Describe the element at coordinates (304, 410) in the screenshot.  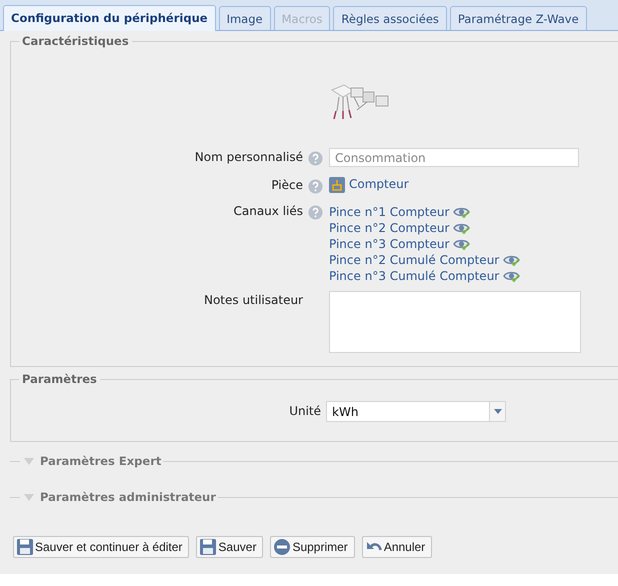
I see `field-label: Unité` at that location.